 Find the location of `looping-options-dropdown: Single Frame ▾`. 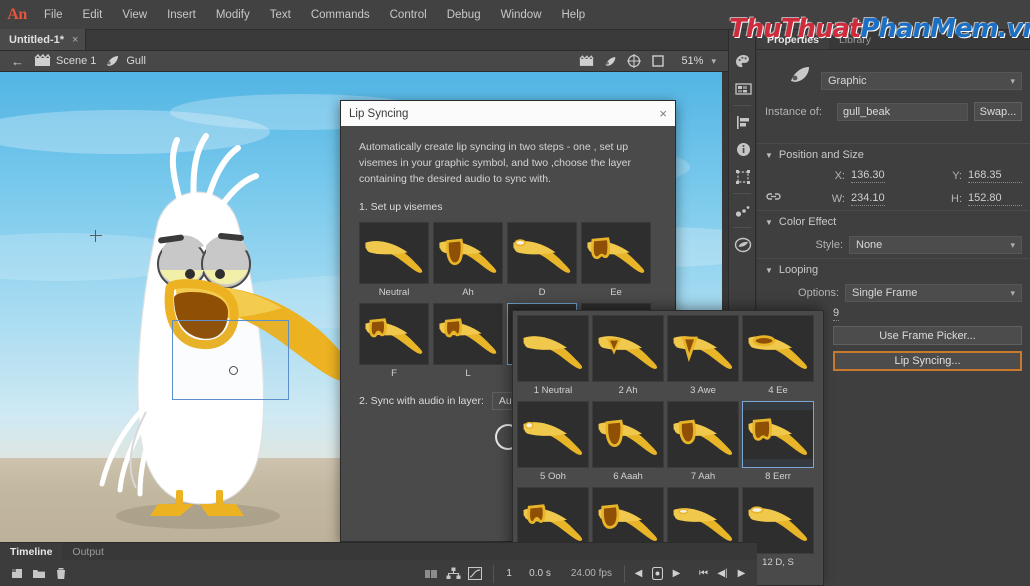

looping-options-dropdown: Single Frame ▾ is located at coordinates (933, 293).